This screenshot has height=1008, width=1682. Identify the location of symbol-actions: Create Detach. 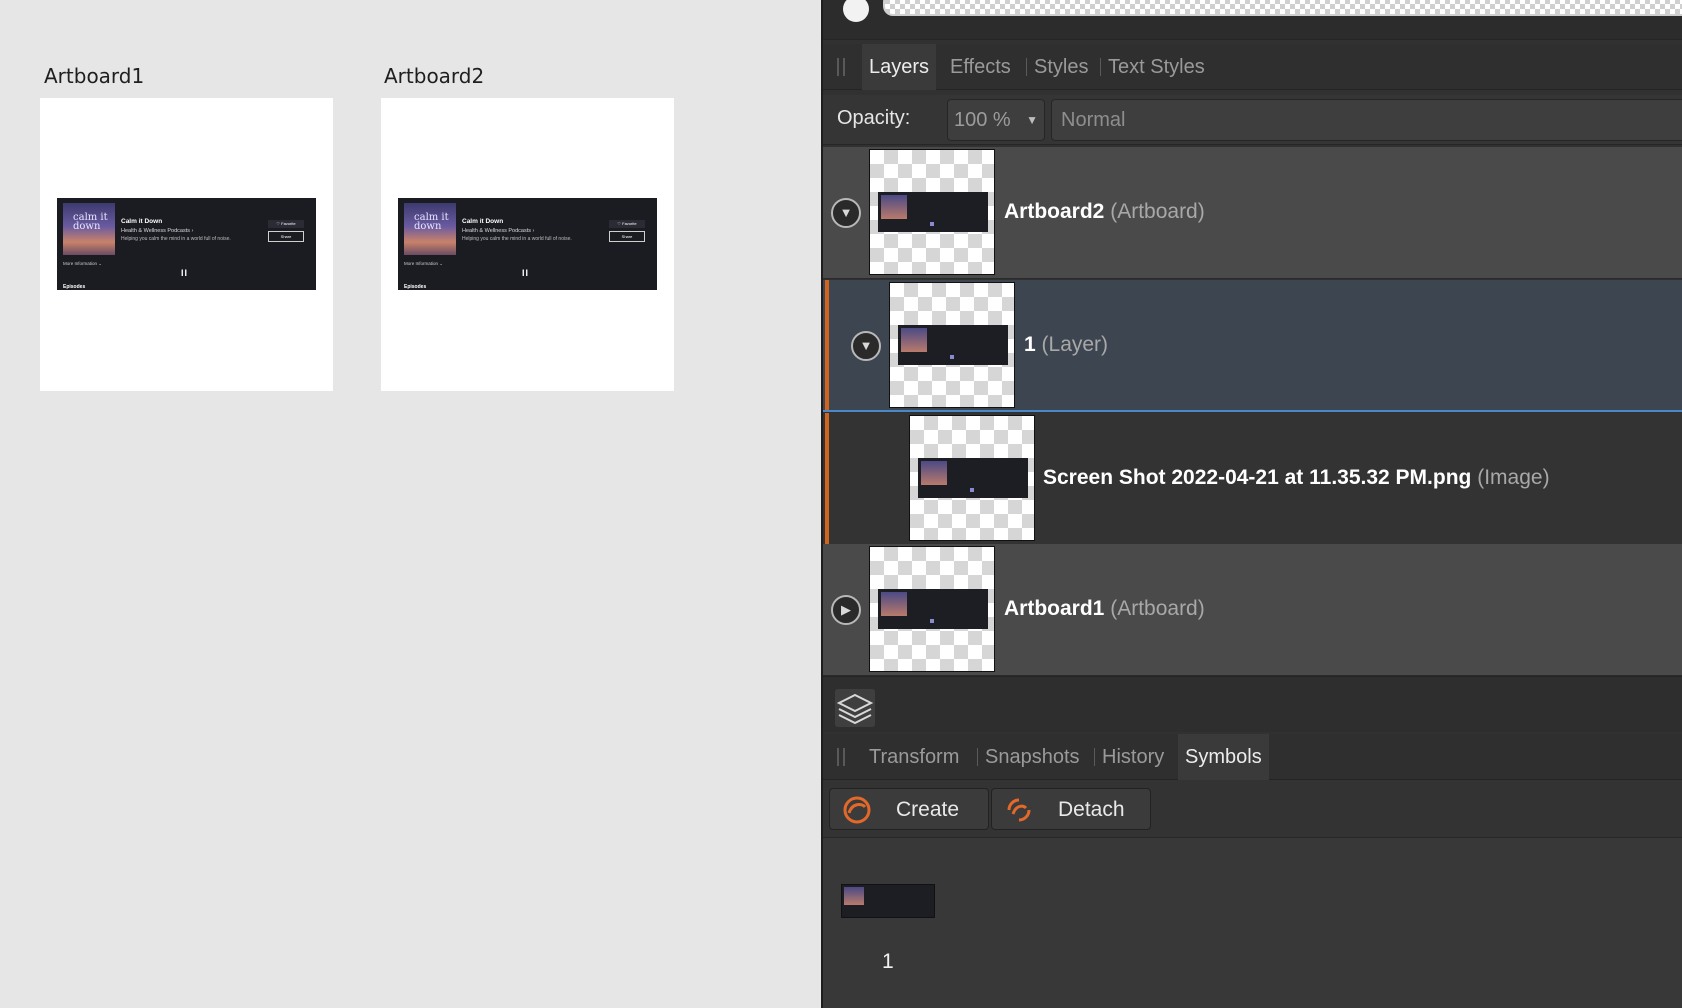
(1252, 809).